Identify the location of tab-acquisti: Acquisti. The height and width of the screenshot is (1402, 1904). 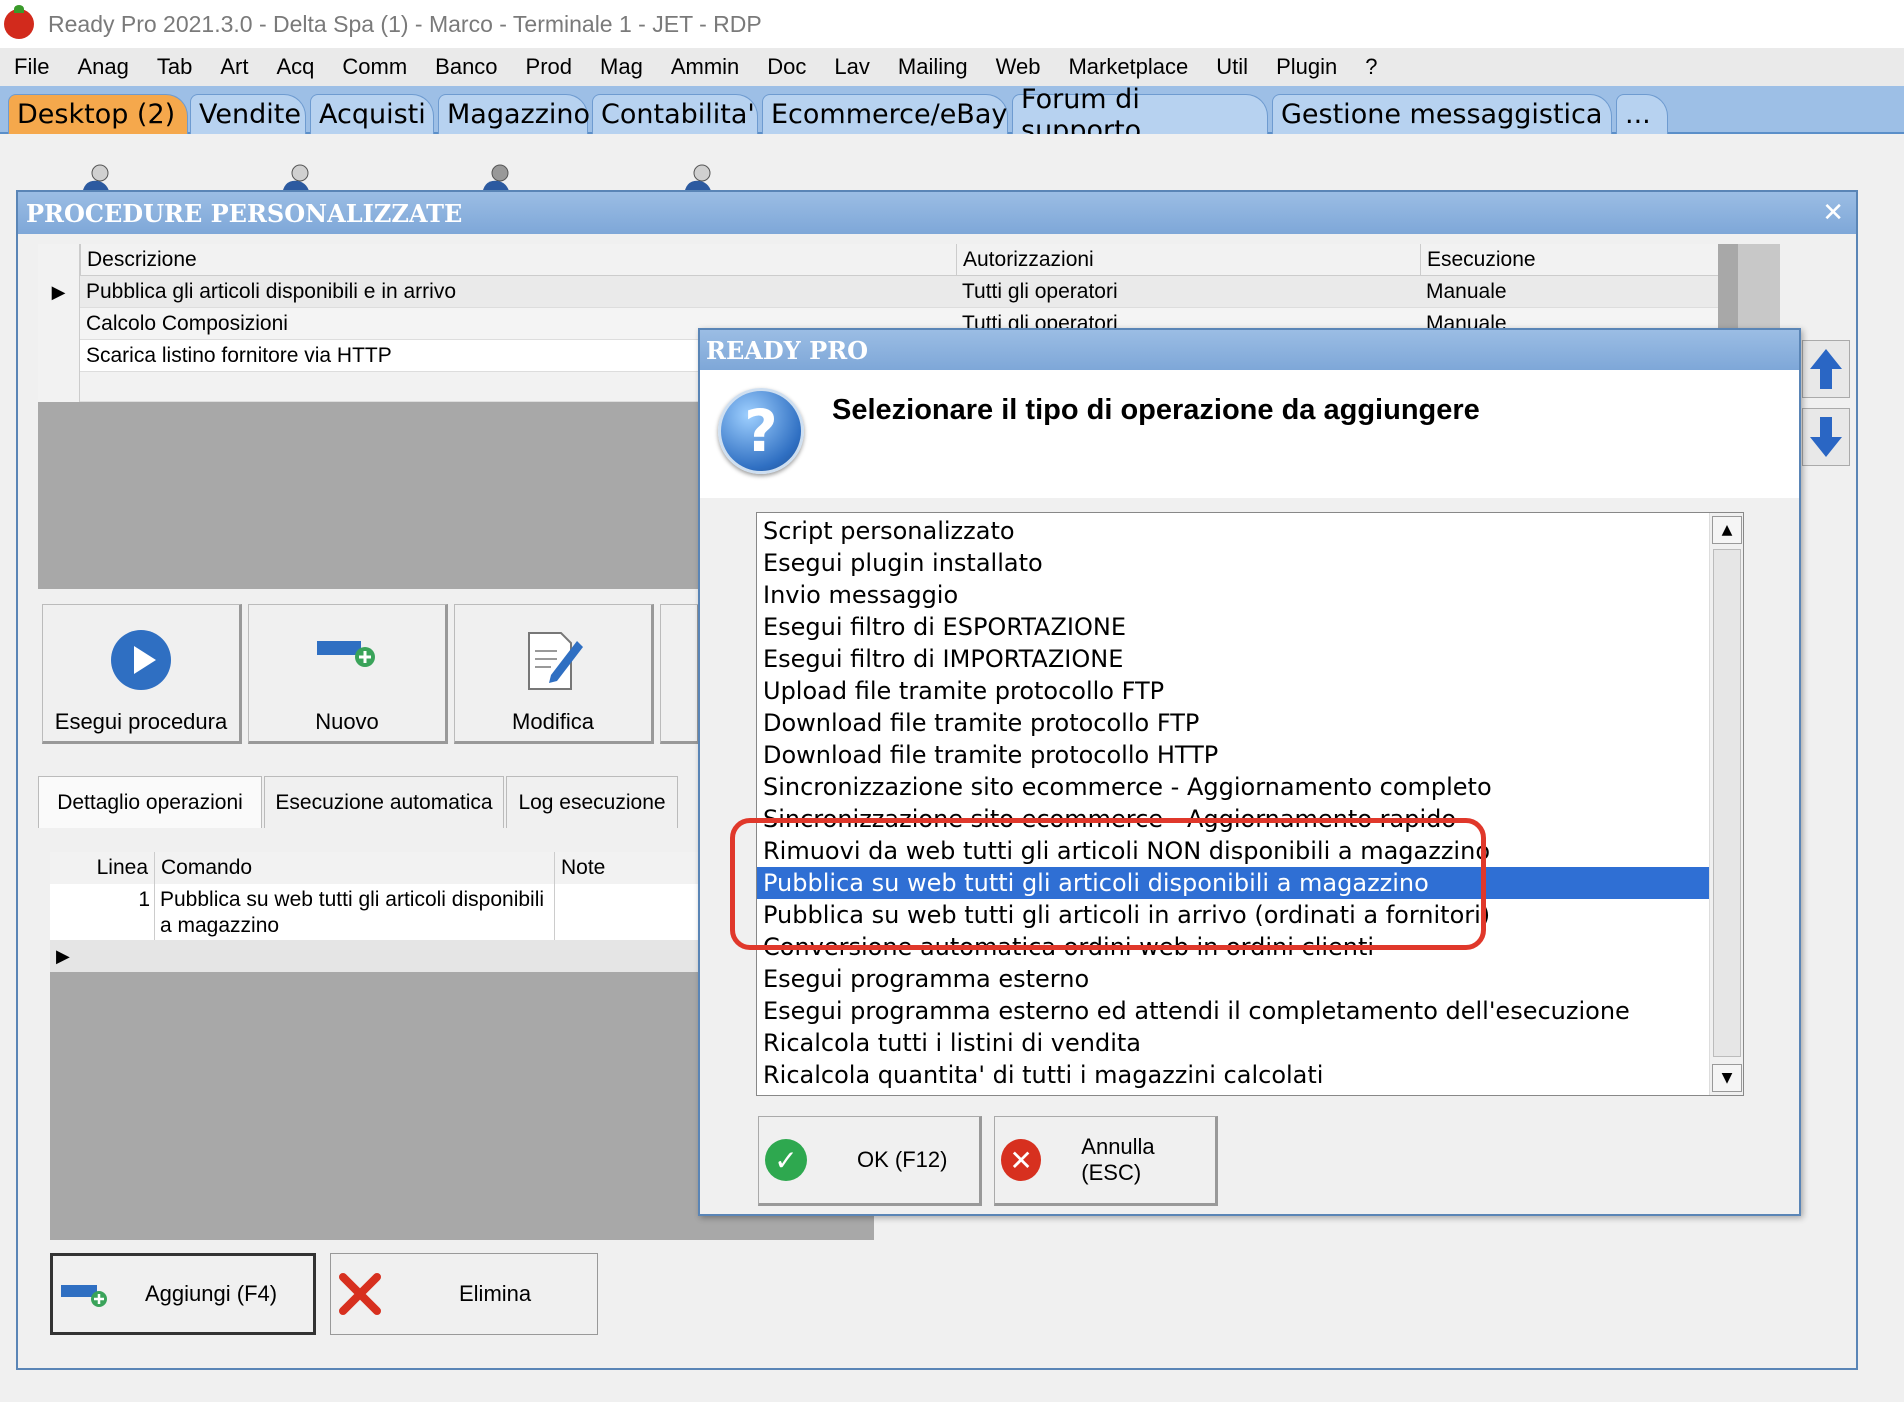
(372, 114).